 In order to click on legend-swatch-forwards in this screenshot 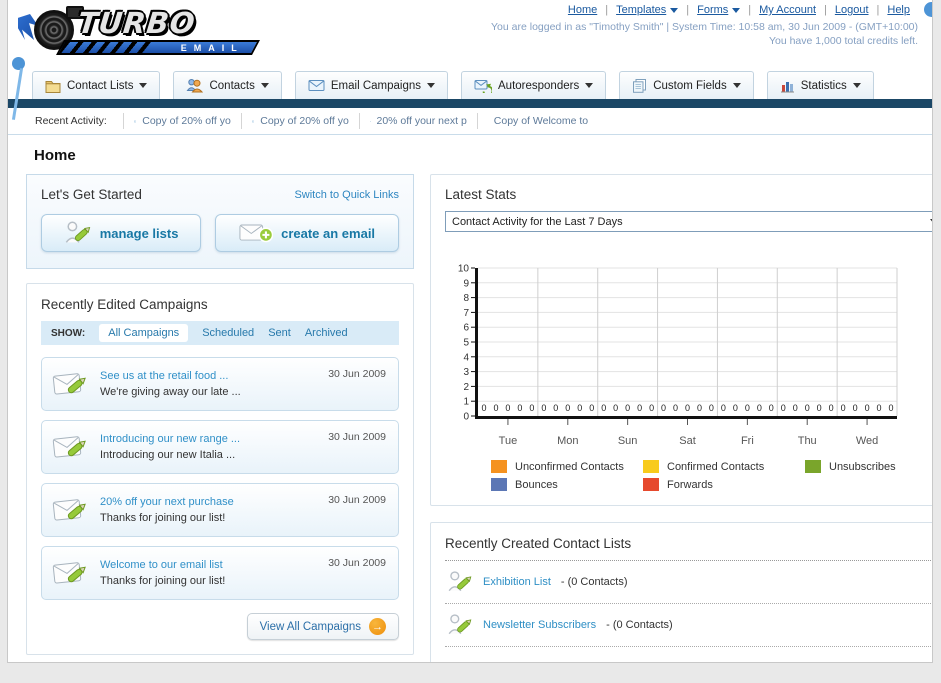, I will do `click(651, 484)`.